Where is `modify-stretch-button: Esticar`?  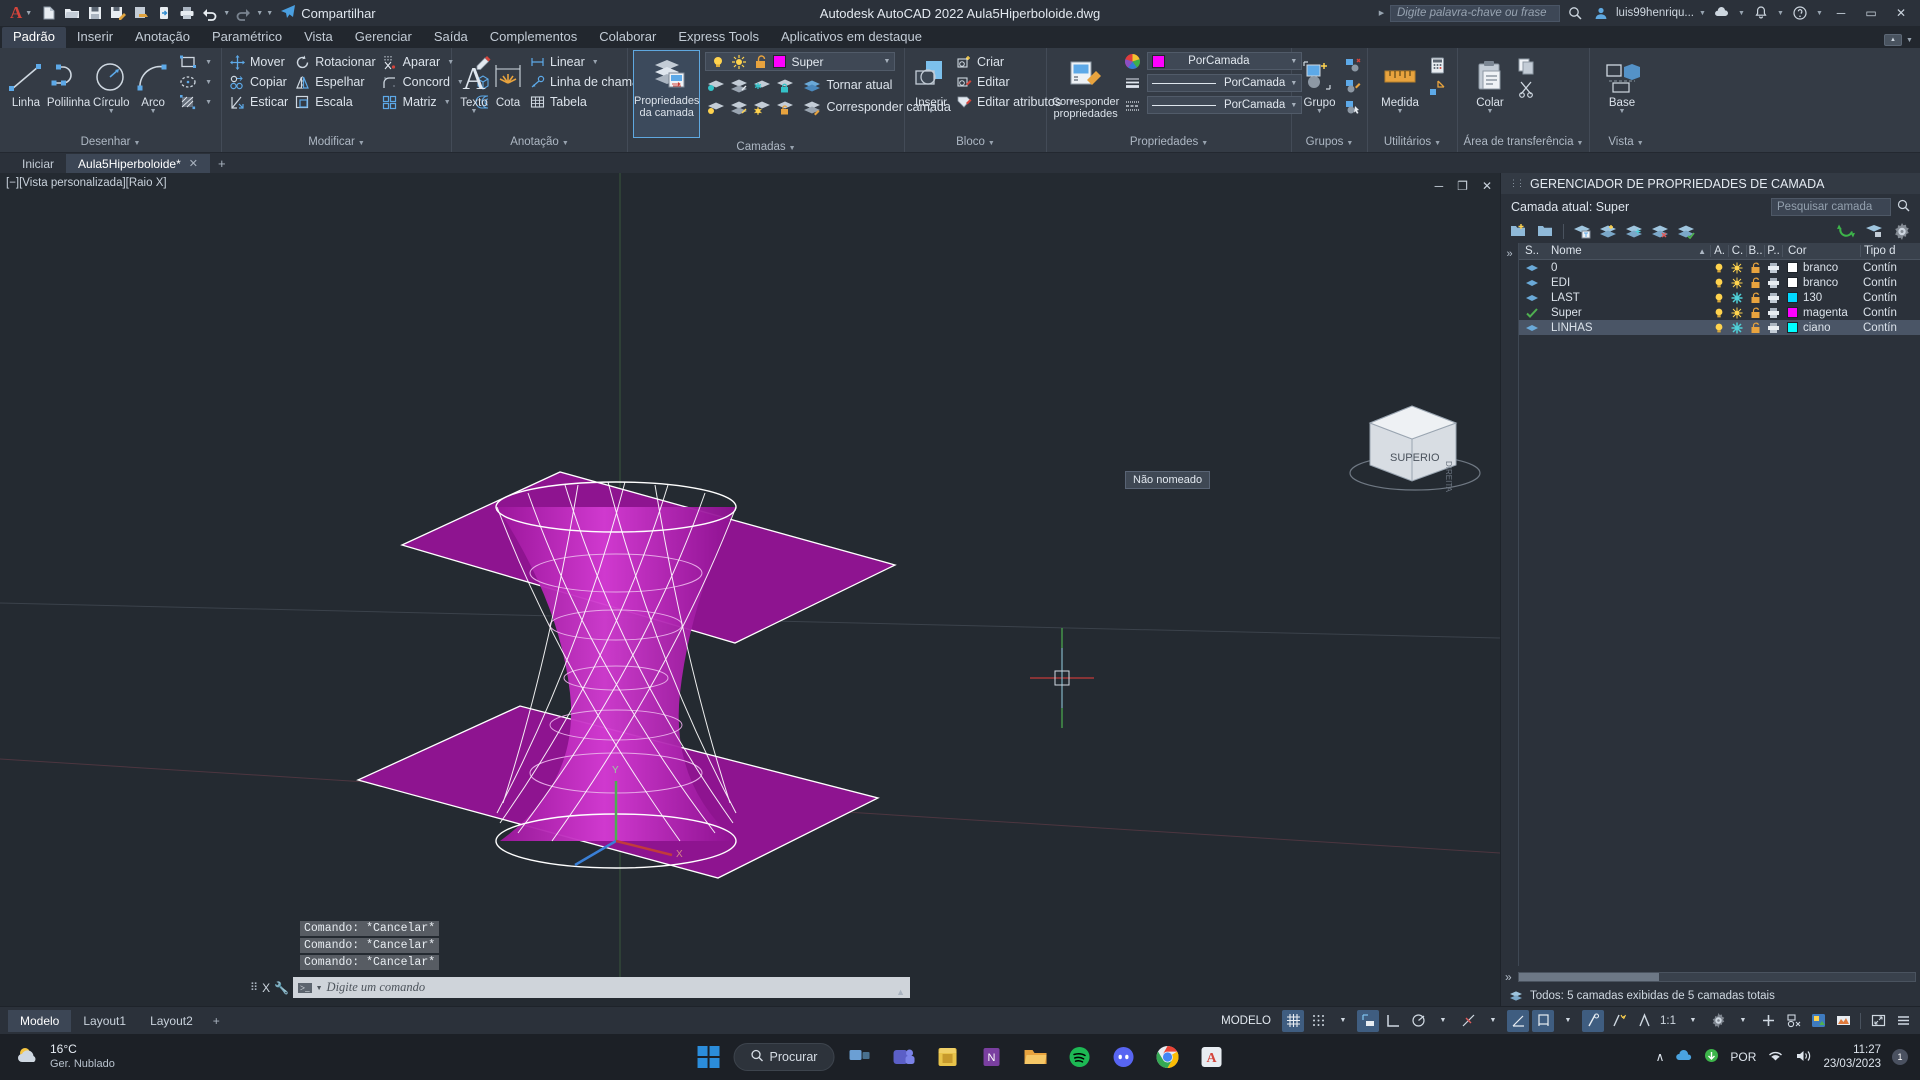 modify-stretch-button: Esticar is located at coordinates (259, 102).